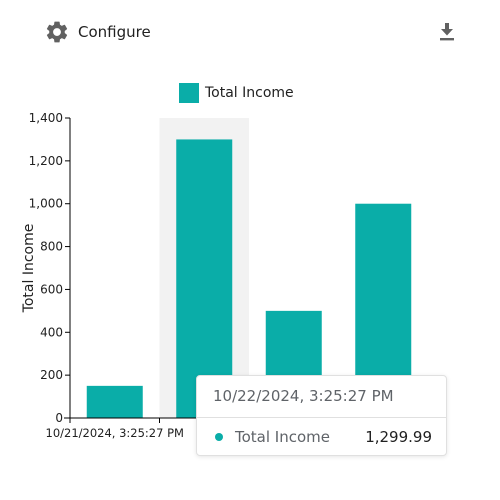 This screenshot has height=500, width=500. What do you see at coordinates (321, 397) in the screenshot?
I see `tooltip-title: 10/22/2024, 3:25:27 PM` at bounding box center [321, 397].